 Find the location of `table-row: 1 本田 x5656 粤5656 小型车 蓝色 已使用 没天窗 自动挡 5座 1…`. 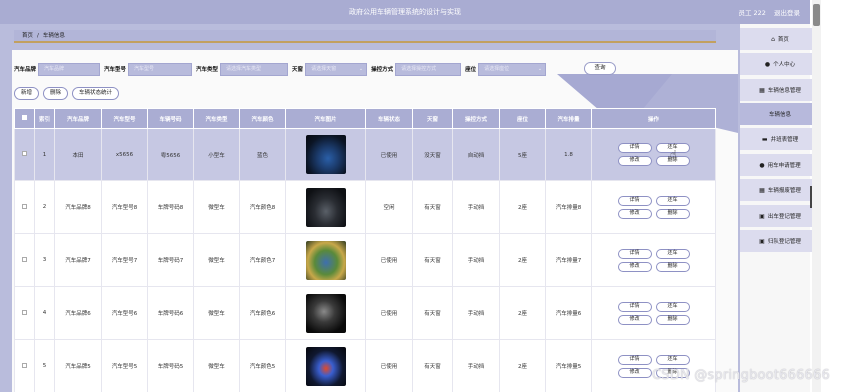

table-row: 1 本田 x5656 粤5656 小型车 蓝色 已使用 没天窗 自动挡 5座 1… is located at coordinates (365, 154).